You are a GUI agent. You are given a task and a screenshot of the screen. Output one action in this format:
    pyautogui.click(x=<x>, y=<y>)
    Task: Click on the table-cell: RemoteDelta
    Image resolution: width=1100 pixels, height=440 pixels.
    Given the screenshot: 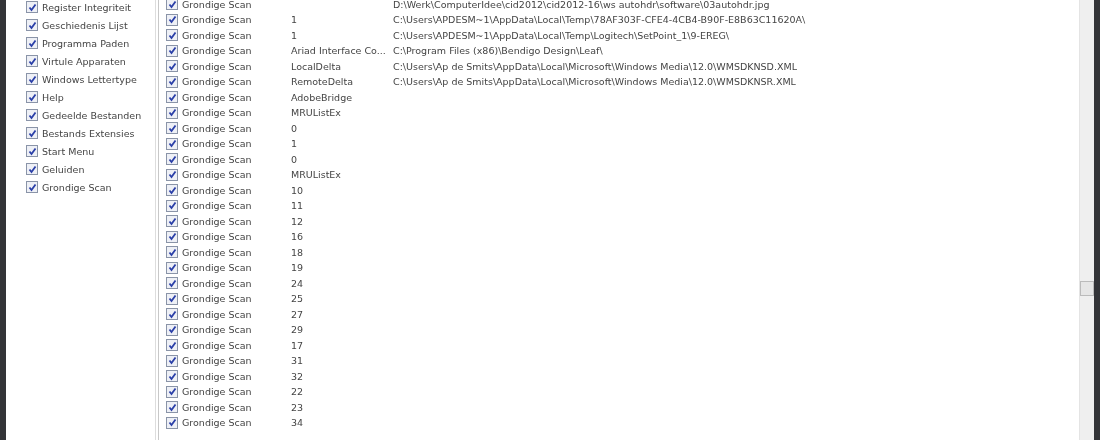 What is the action you would take?
    pyautogui.click(x=322, y=82)
    